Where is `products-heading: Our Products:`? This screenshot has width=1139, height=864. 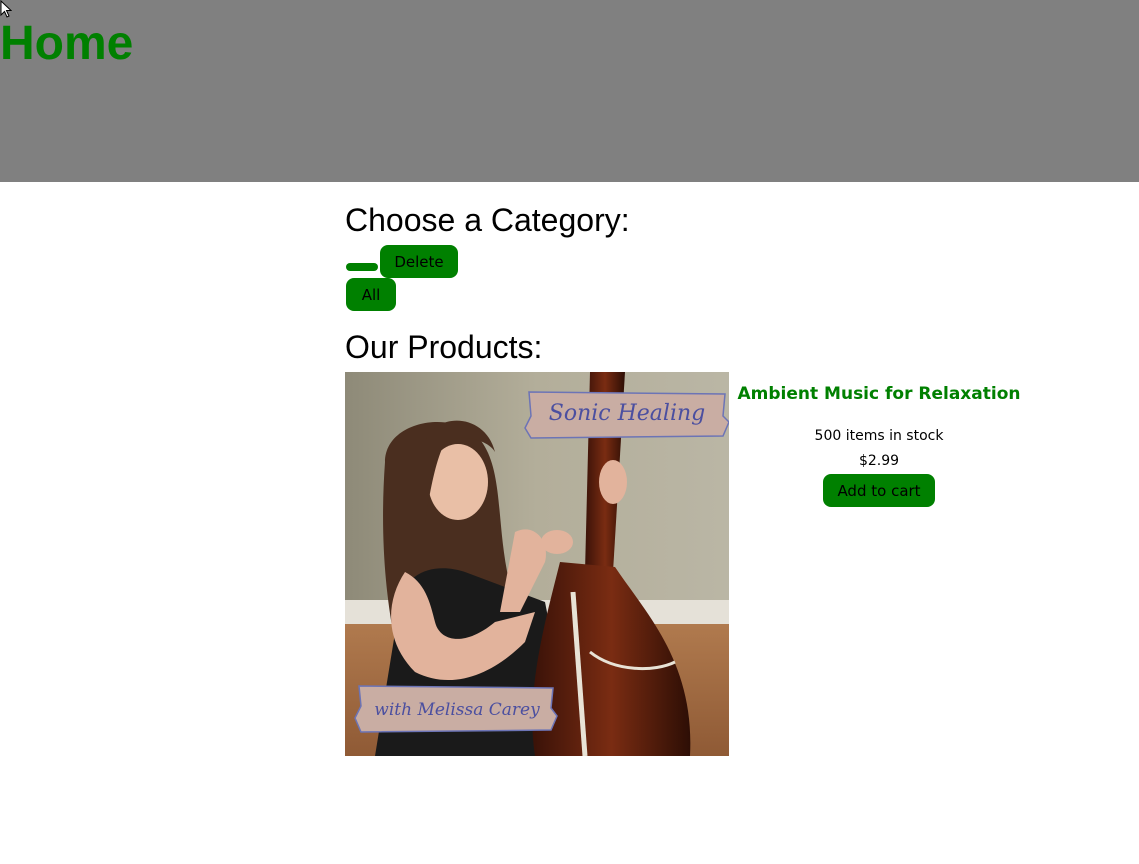 products-heading: Our Products: is located at coordinates (444, 347).